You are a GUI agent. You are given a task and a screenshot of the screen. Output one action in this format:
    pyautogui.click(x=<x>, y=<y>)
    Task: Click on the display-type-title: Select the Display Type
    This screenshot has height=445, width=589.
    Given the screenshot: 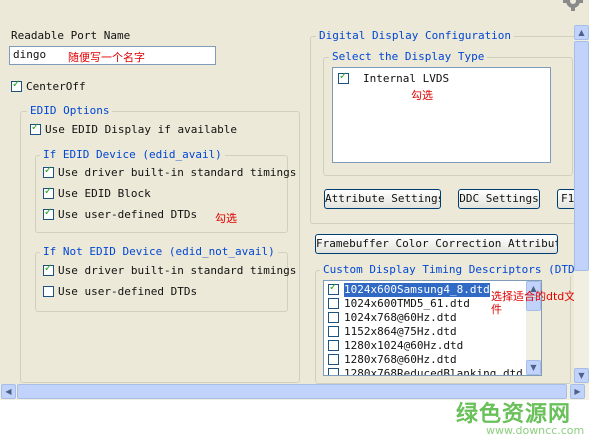 What is the action you would take?
    pyautogui.click(x=408, y=56)
    